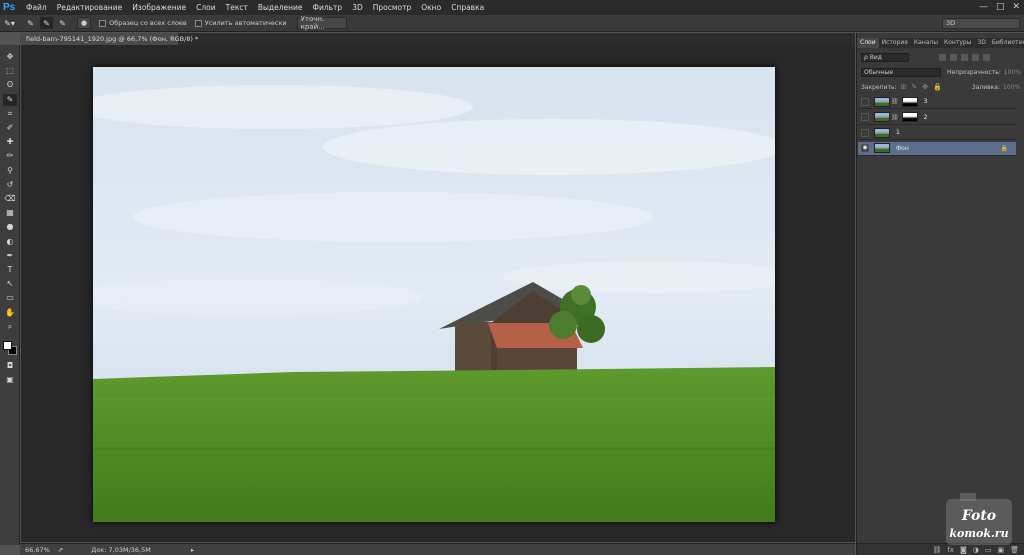  What do you see at coordinates (10, 156) in the screenshot?
I see `brush-icon: ✏` at bounding box center [10, 156].